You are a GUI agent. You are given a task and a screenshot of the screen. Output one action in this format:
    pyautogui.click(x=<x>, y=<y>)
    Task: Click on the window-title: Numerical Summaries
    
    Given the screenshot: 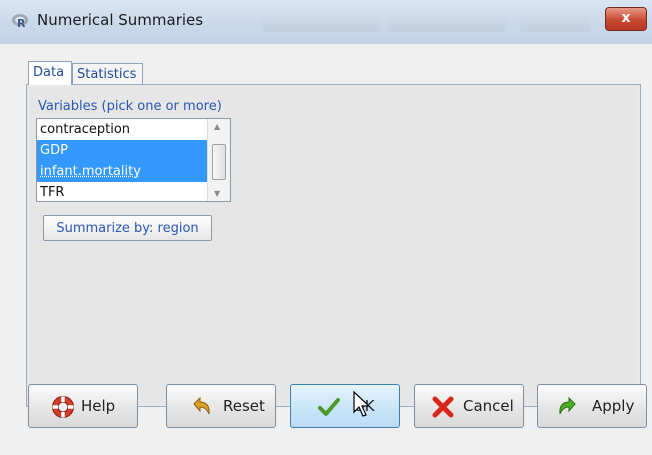 What is the action you would take?
    pyautogui.click(x=120, y=20)
    